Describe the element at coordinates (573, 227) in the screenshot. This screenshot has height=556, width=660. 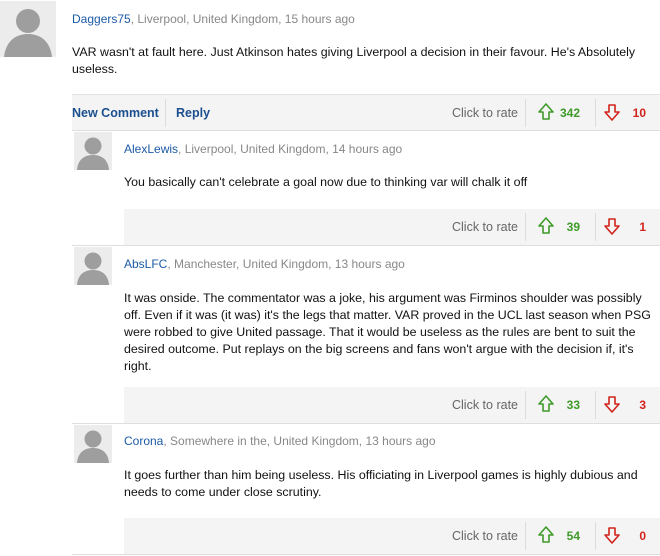
I see `upvote-count: 39` at that location.